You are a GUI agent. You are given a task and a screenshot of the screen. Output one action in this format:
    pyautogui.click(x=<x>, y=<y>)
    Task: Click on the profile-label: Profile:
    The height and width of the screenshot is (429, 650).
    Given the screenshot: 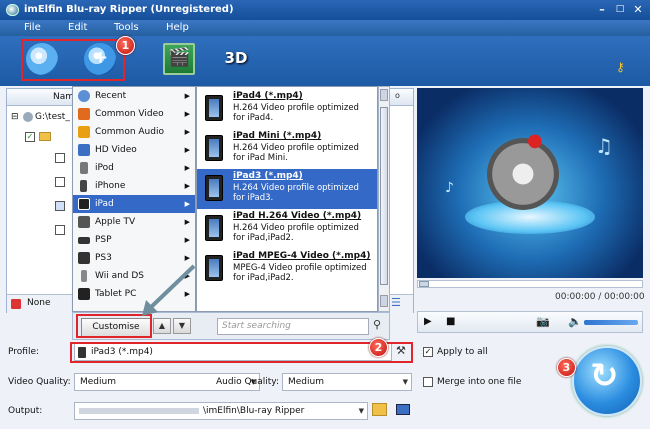 What is the action you would take?
    pyautogui.click(x=24, y=352)
    